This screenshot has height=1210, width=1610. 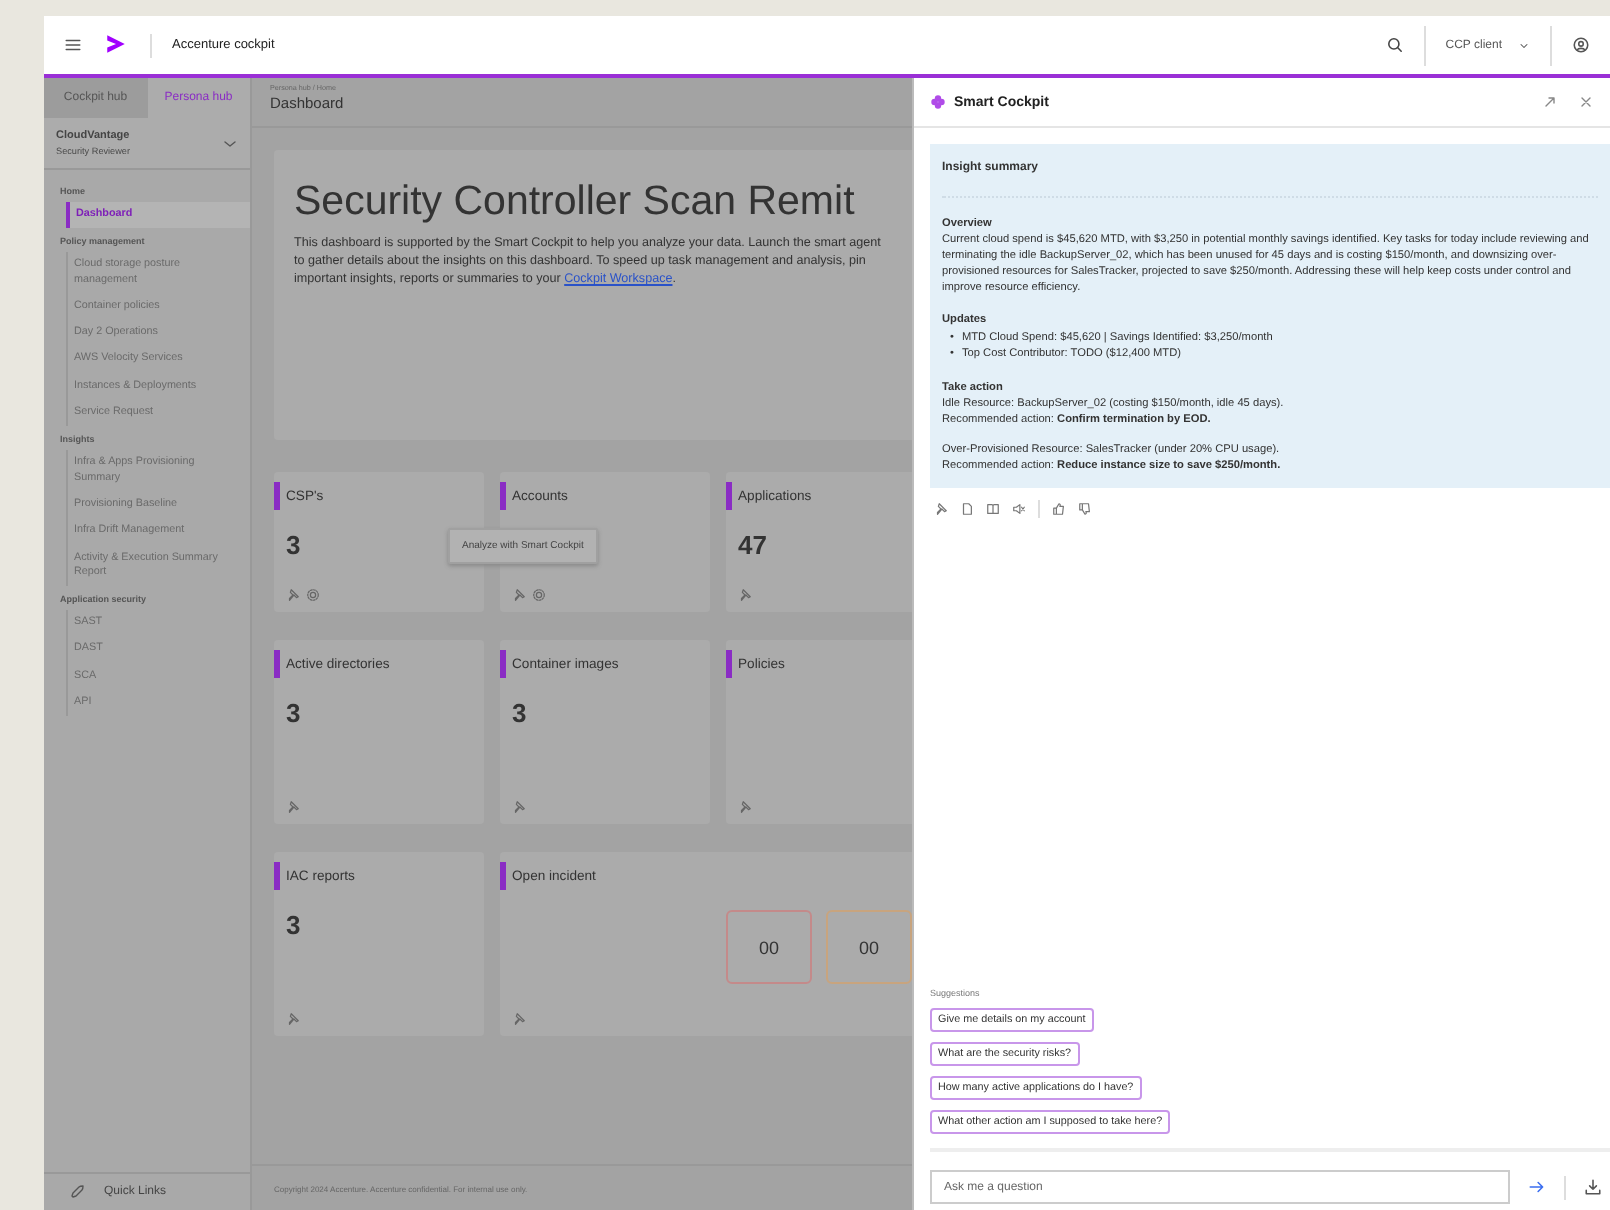 I want to click on stat-value: 47, so click(x=752, y=545).